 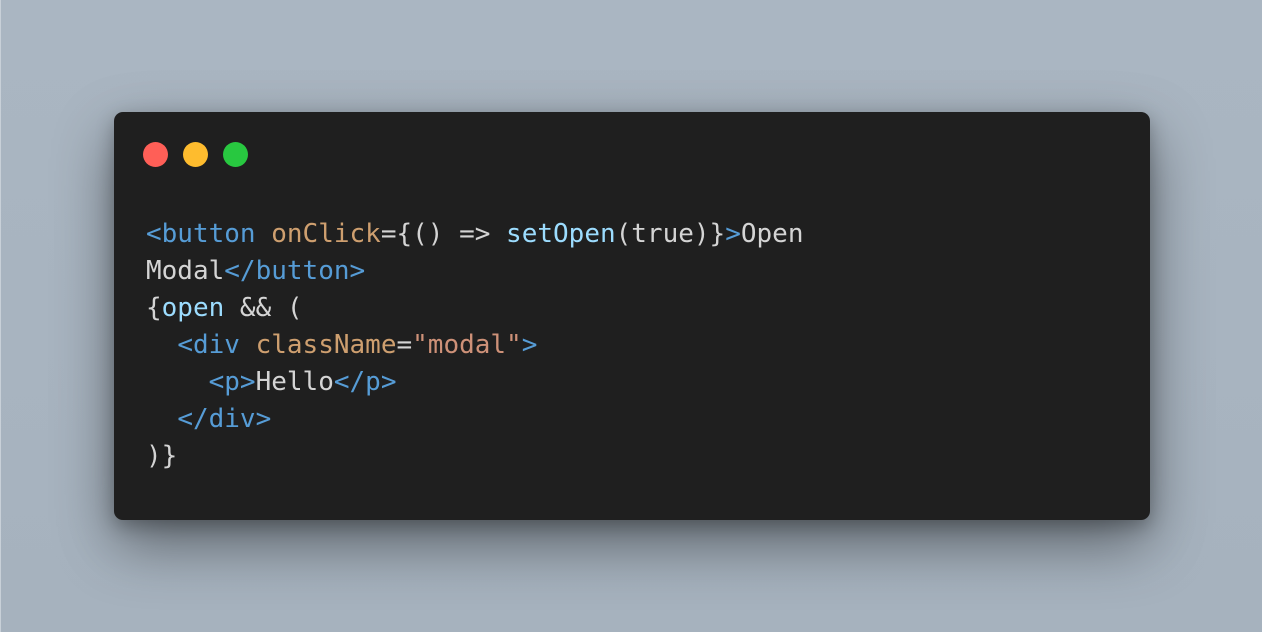 What do you see at coordinates (185, 271) in the screenshot?
I see `code-token: Modal` at bounding box center [185, 271].